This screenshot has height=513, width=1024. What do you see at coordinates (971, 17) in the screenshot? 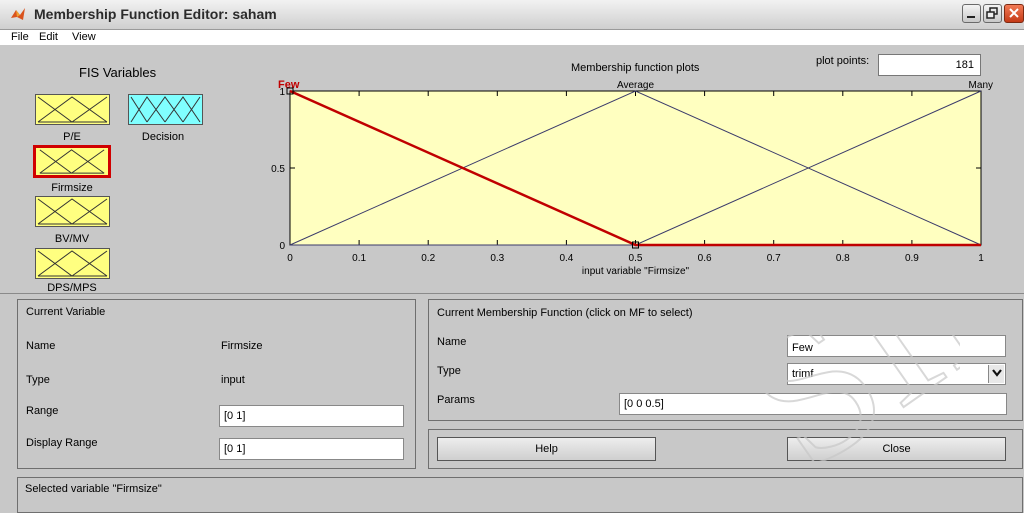
I see `minimize-icon` at bounding box center [971, 17].